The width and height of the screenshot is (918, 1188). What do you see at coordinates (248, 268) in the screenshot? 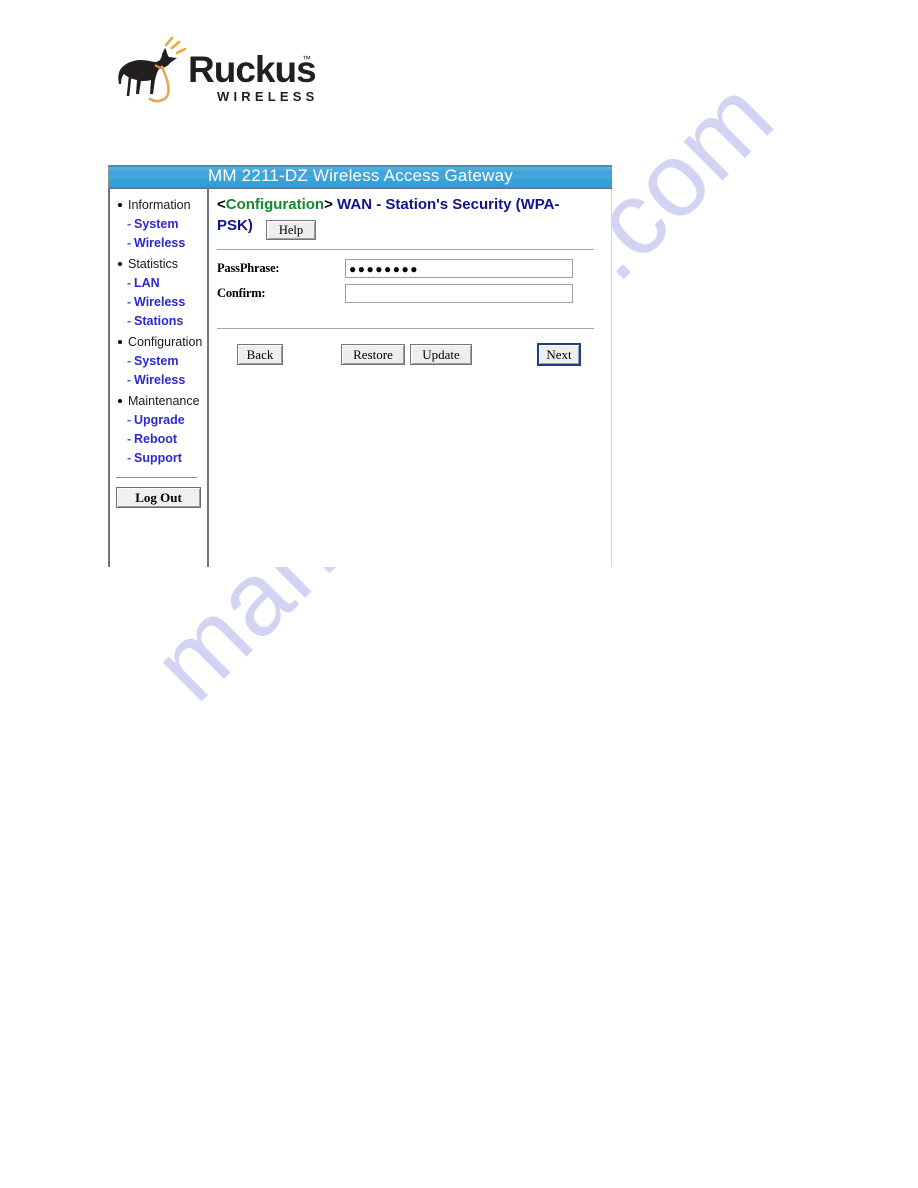
I see `passphrase-label: PassPhrase:` at bounding box center [248, 268].